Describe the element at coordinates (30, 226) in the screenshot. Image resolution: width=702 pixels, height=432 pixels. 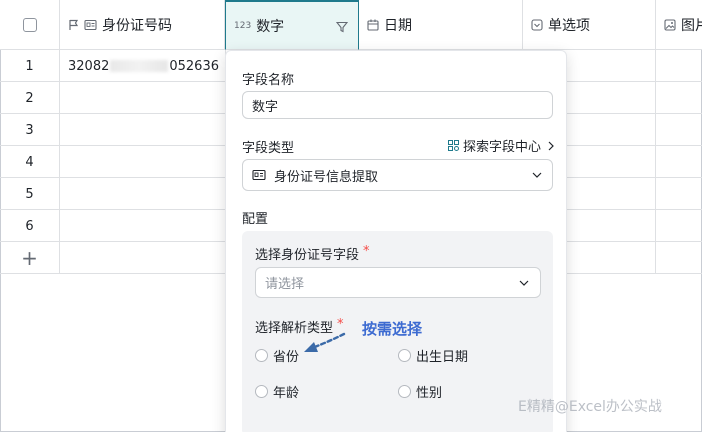
I see `row-number: 6` at that location.